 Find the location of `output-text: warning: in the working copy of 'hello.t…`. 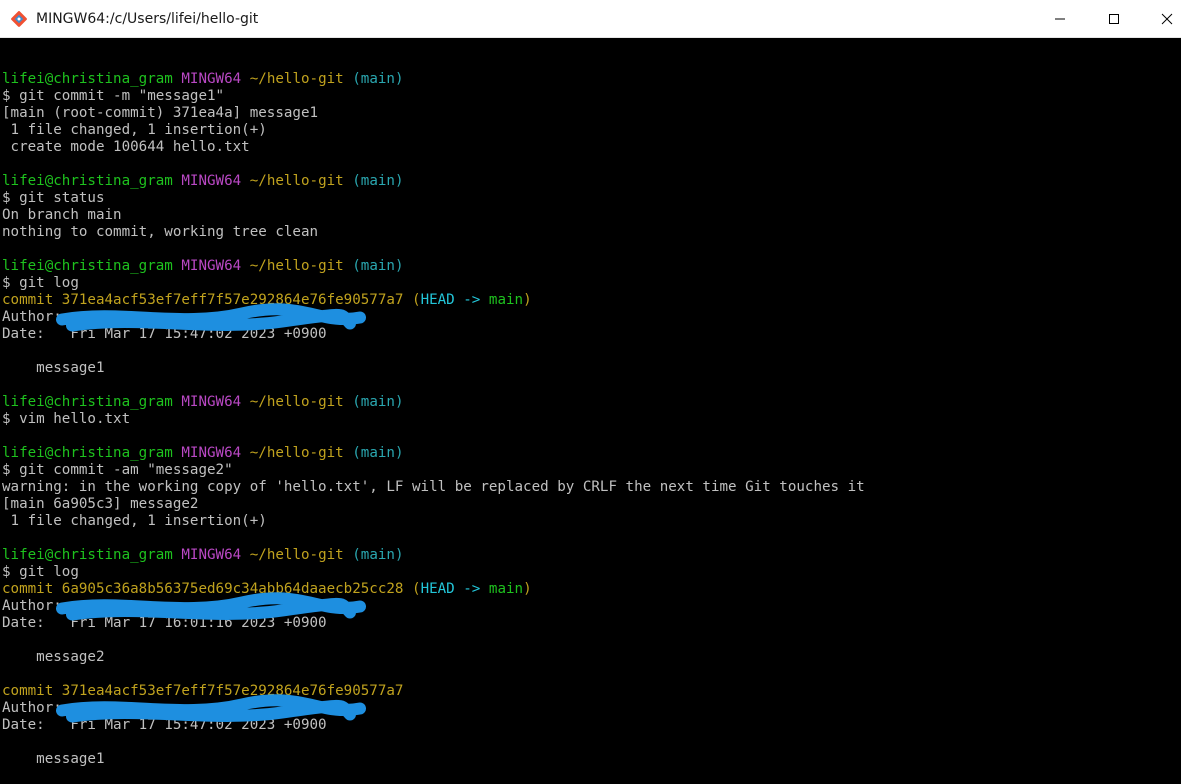

output-text: warning: in the working copy of 'hello.t… is located at coordinates (433, 487).